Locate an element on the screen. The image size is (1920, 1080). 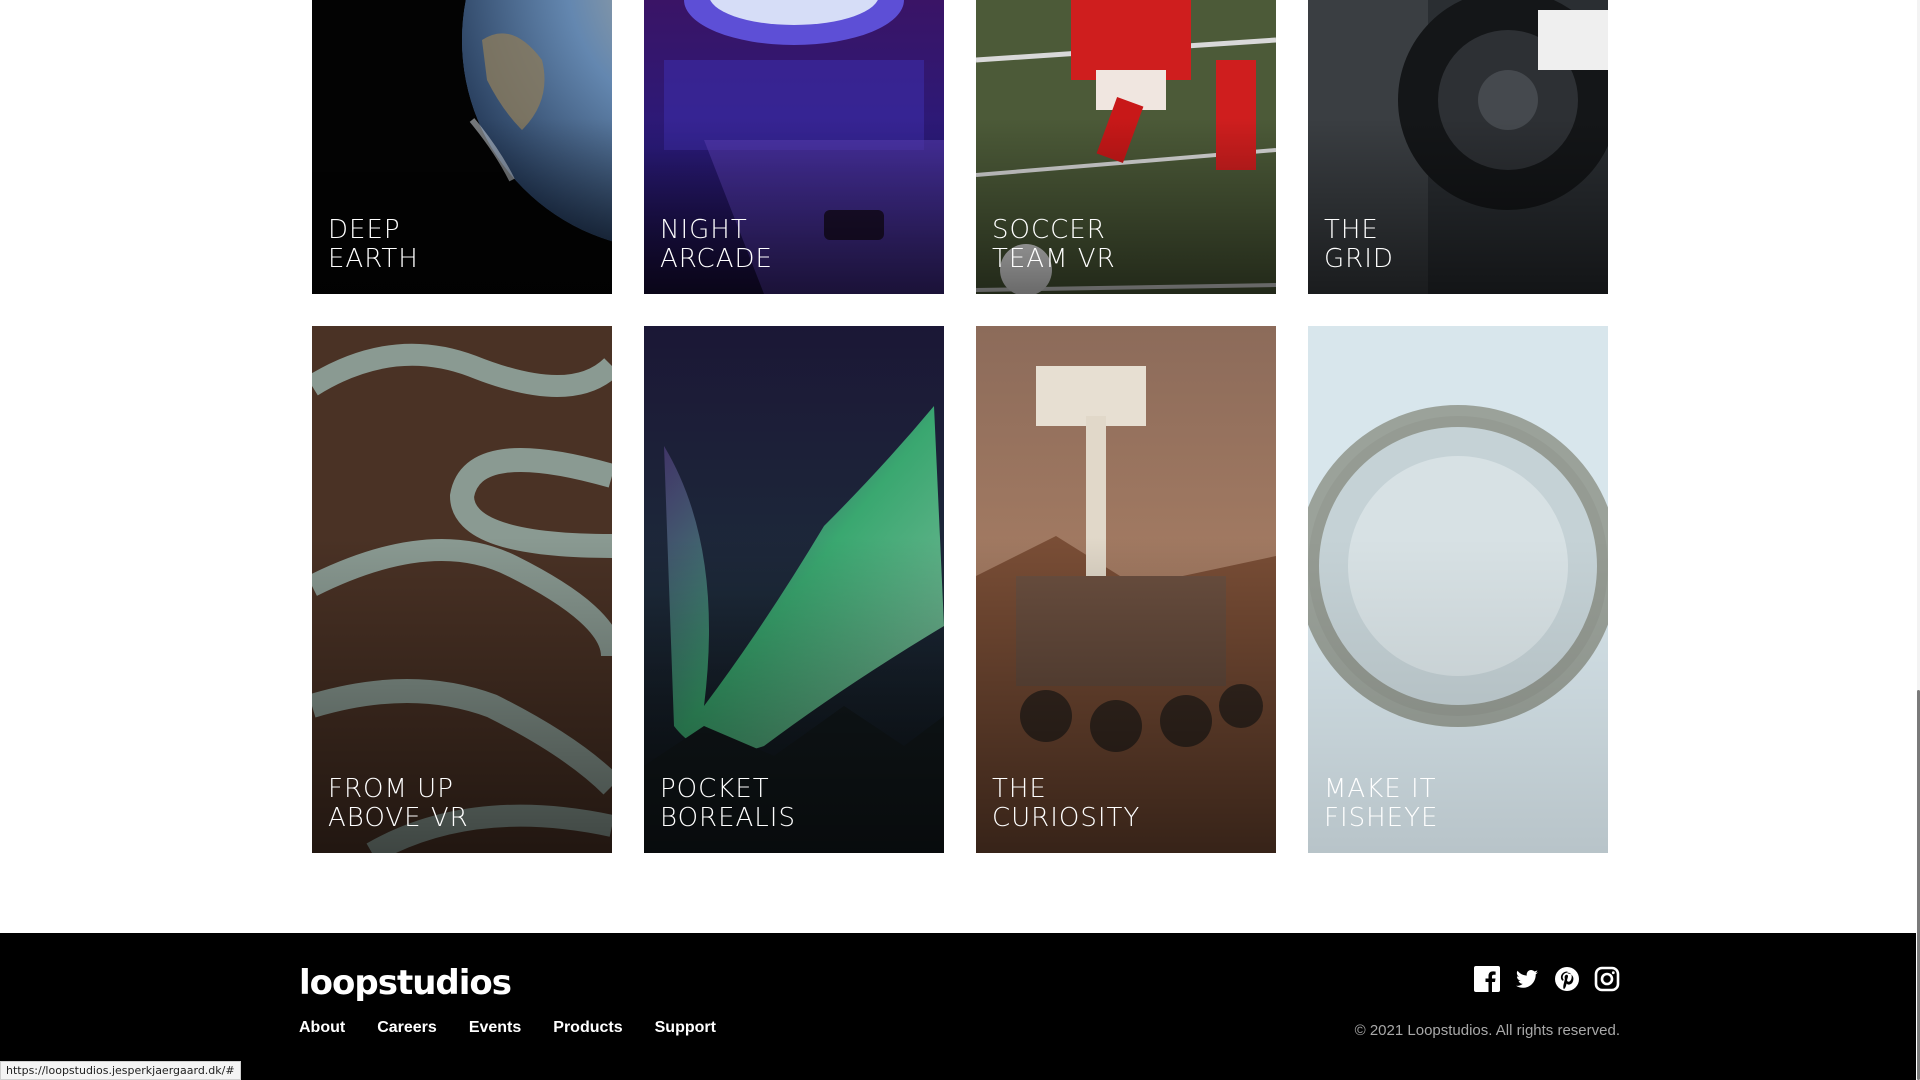
card-title: SOCCER TEAM VR is located at coordinates (1054, 244).